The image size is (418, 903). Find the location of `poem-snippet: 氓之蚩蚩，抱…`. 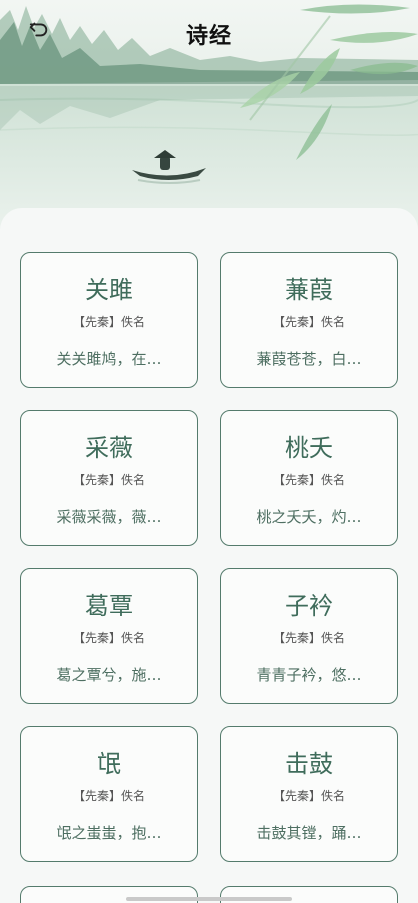

poem-snippet: 氓之蚩蚩，抱… is located at coordinates (109, 833).